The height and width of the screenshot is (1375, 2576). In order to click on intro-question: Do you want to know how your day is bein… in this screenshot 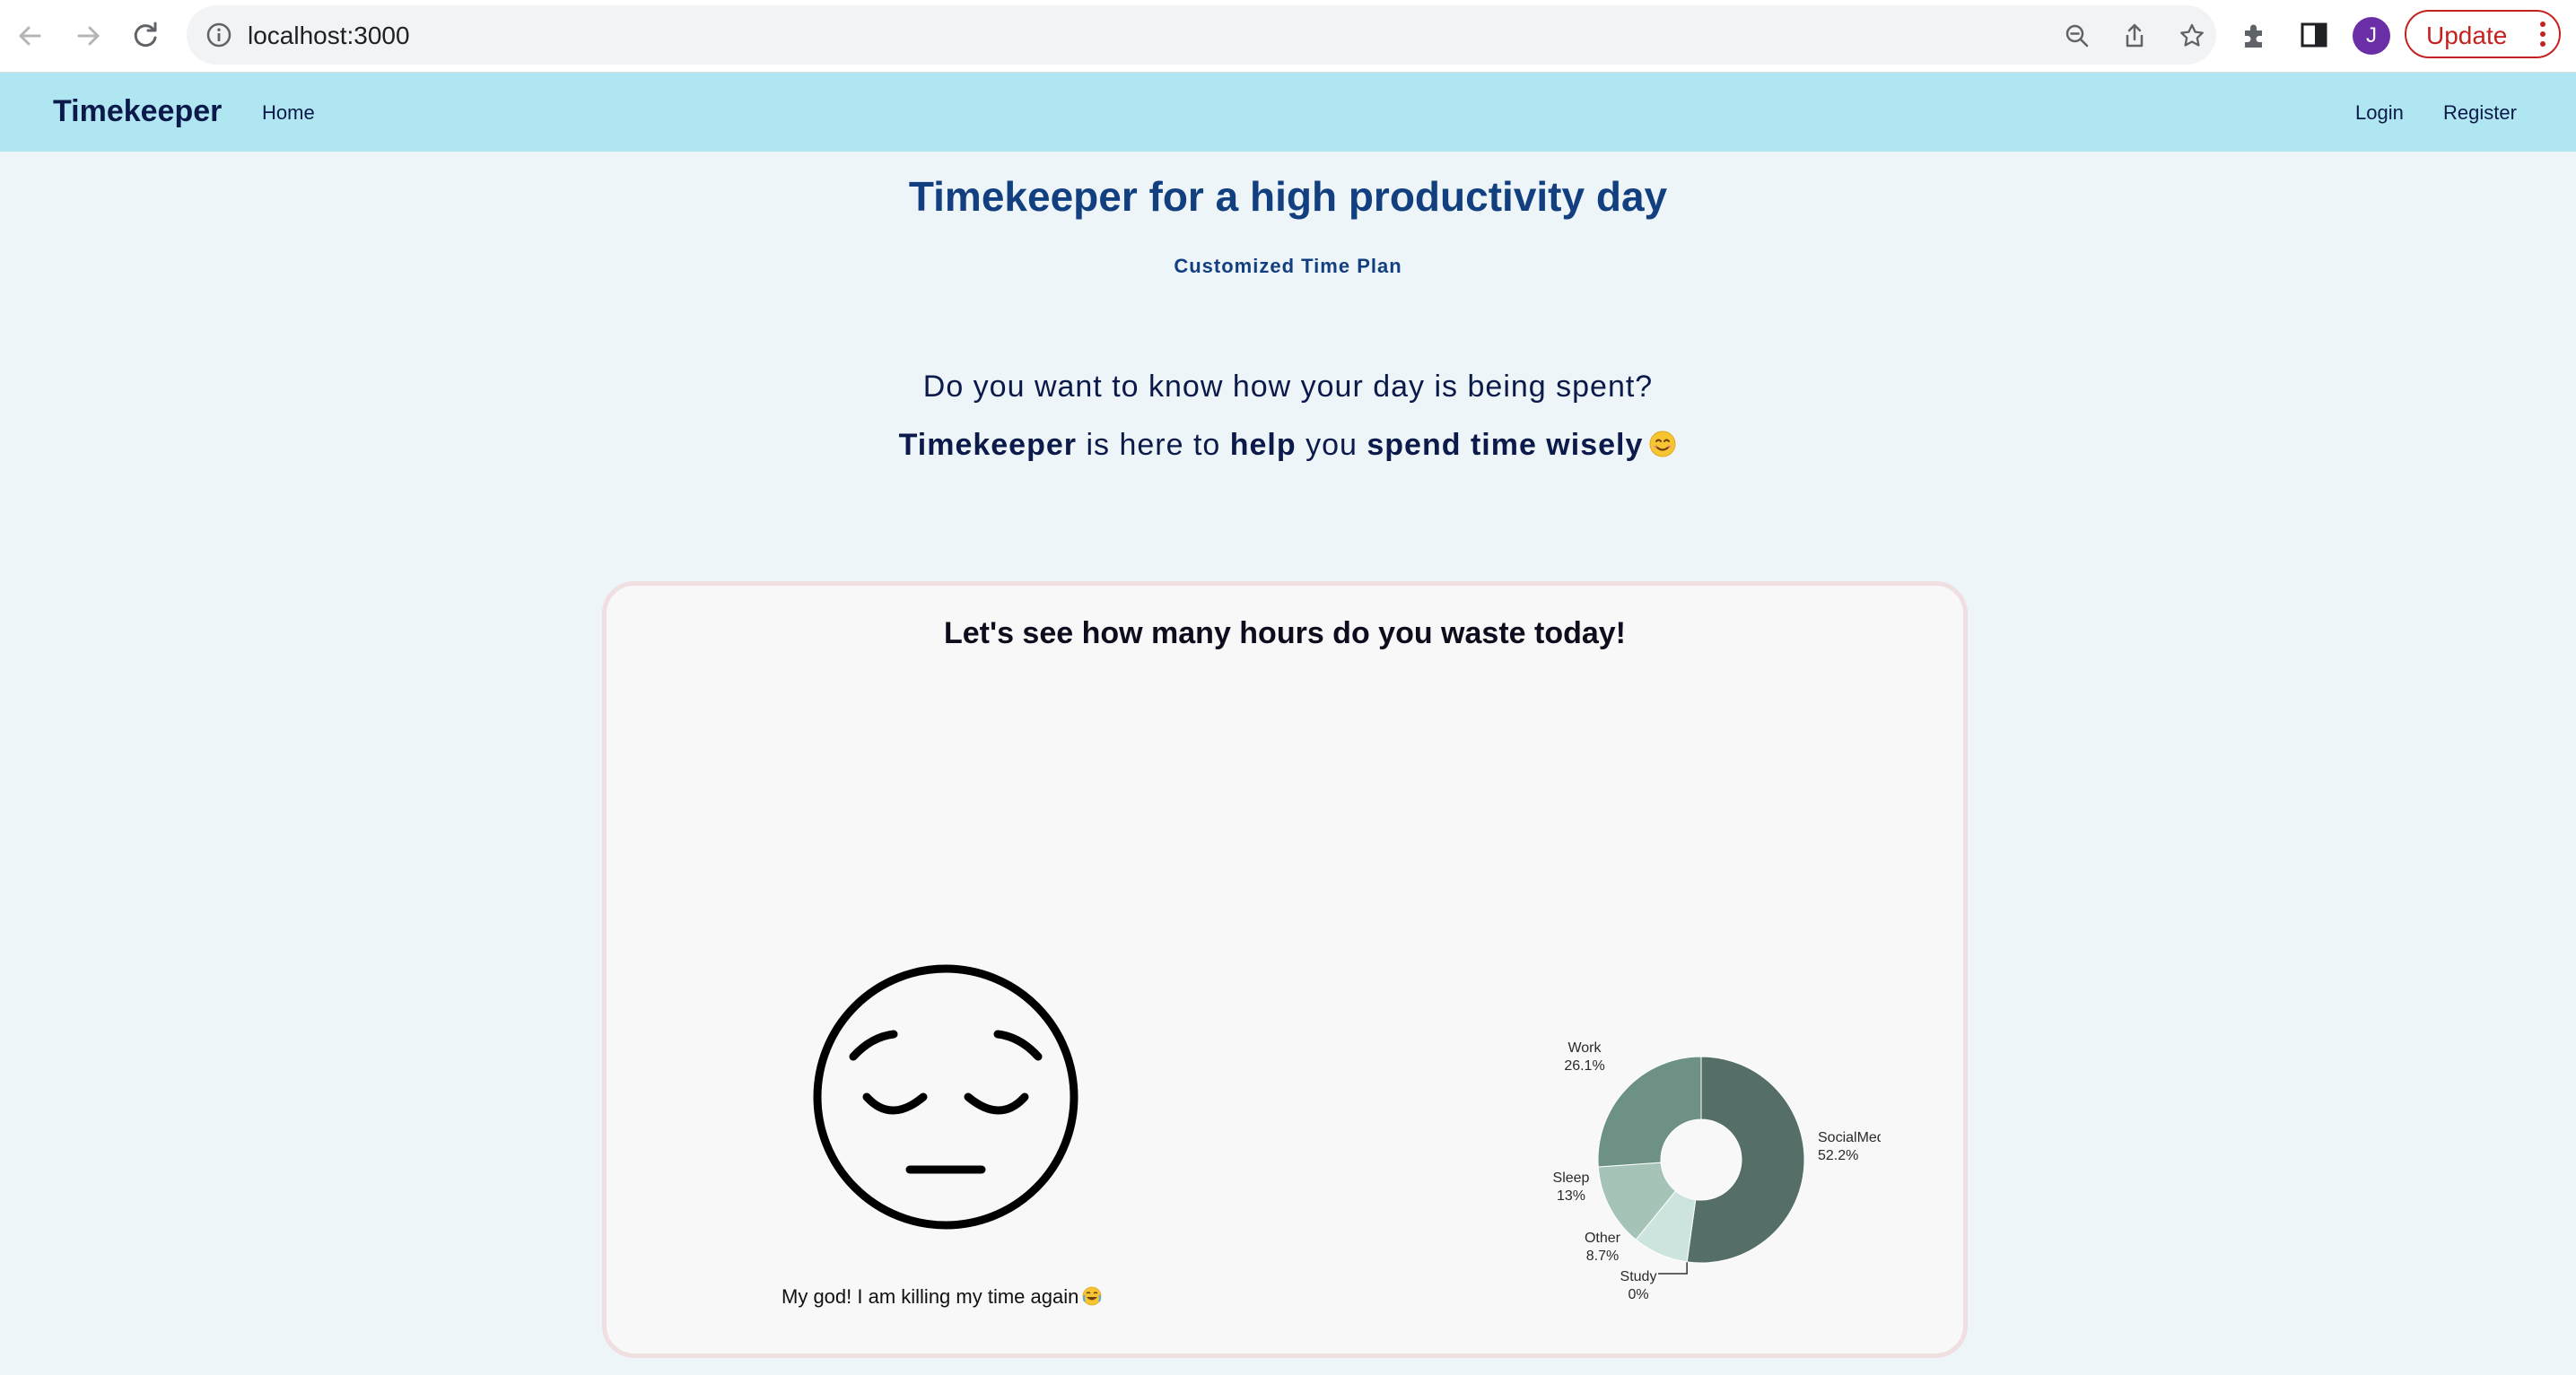, I will do `click(1288, 387)`.